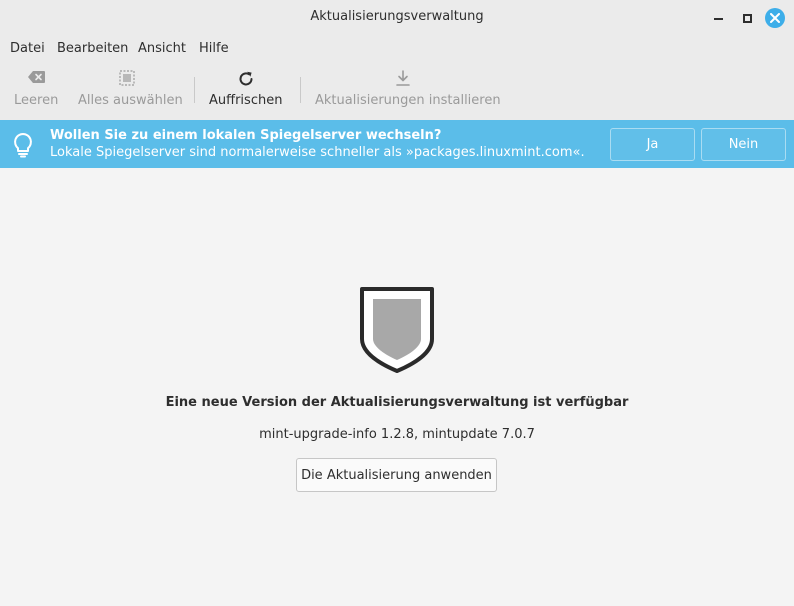 Image resolution: width=794 pixels, height=606 pixels. What do you see at coordinates (652, 144) in the screenshot?
I see `yes-button: Ja` at bounding box center [652, 144].